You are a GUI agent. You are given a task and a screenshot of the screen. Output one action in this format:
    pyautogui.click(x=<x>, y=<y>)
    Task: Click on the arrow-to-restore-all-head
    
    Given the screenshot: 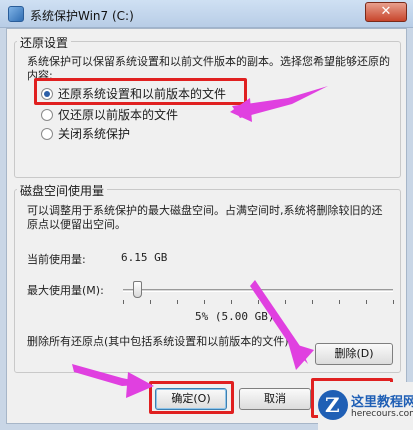 What is the action you would take?
    pyautogui.click(x=241, y=110)
    